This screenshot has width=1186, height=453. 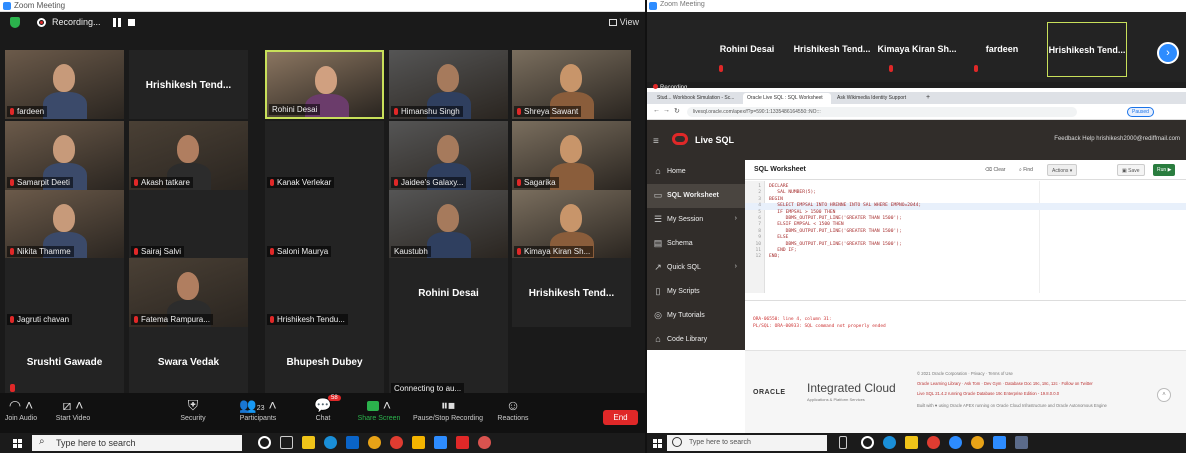 I want to click on sidebar-item-home: ⌂ Home, so click(x=696, y=172).